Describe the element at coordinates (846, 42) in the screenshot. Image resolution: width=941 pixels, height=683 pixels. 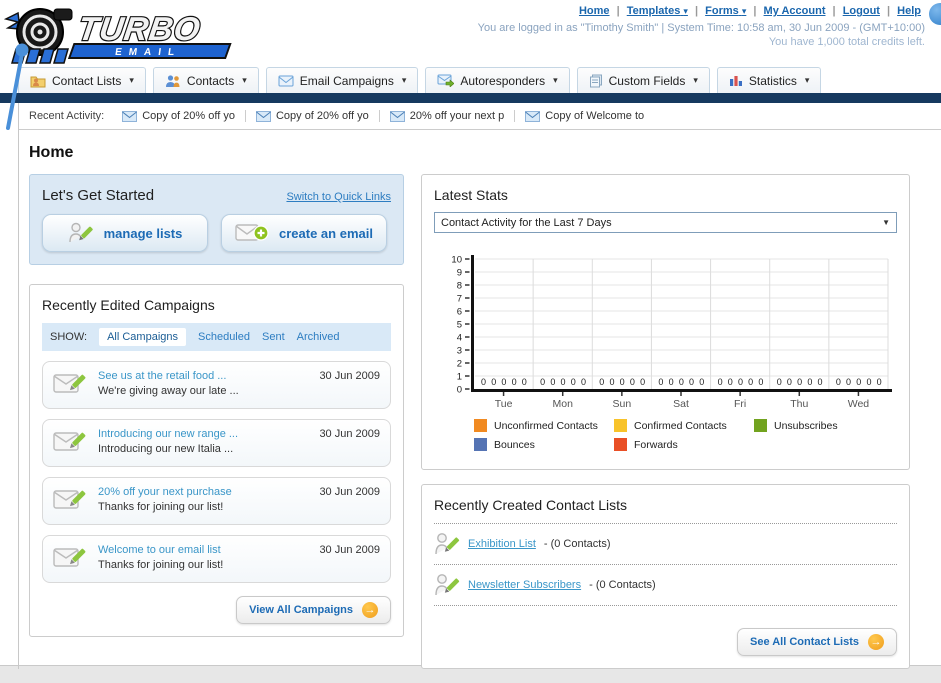
I see `credits-status-text: You have 1,000 total credits left.` at that location.